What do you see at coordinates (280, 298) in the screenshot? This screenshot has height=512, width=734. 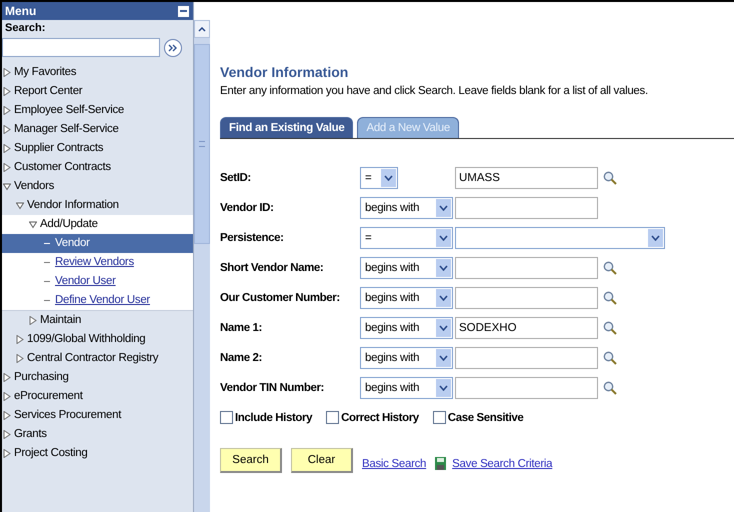 I see `field-label: Our Customer Number:` at bounding box center [280, 298].